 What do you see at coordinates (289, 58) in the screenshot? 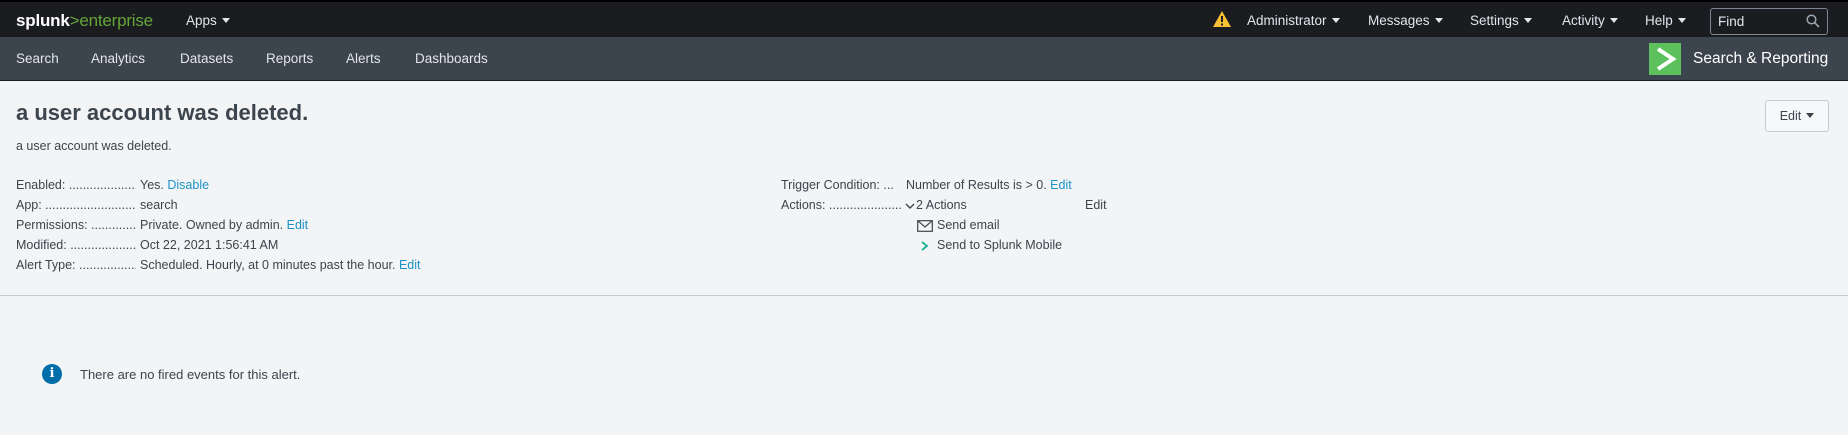
I see `nav-reports: Reports` at bounding box center [289, 58].